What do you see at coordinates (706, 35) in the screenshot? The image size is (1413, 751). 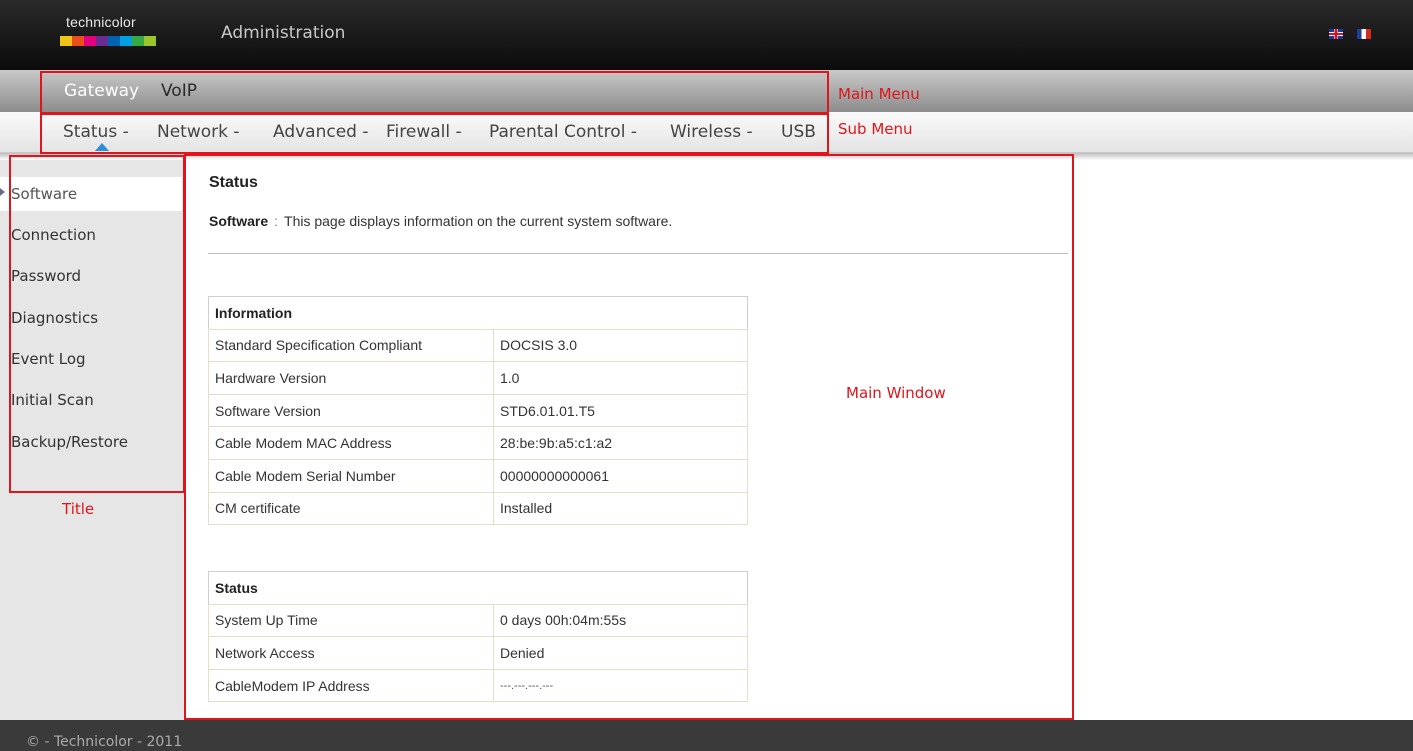 I see `top-header: technicolor Administration` at bounding box center [706, 35].